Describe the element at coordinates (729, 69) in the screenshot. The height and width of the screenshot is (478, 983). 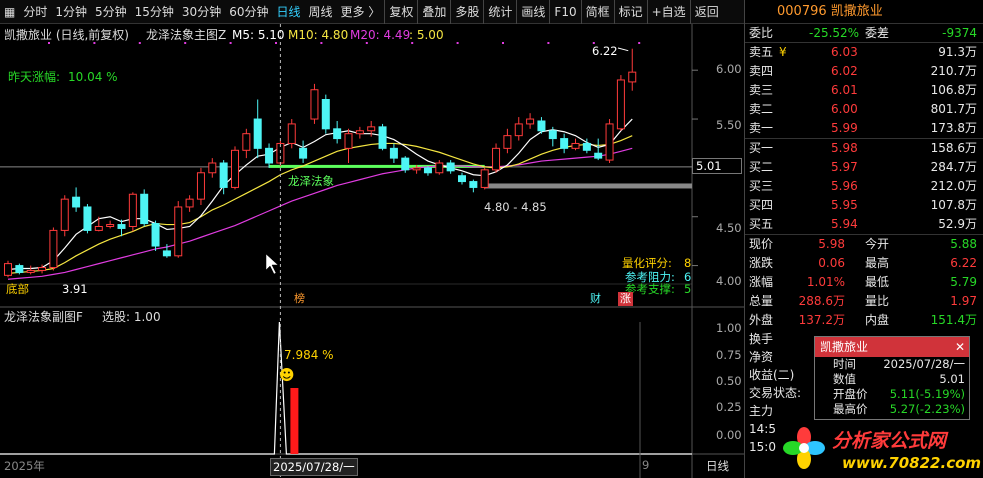
I see `y-tick-600: 6.00` at that location.